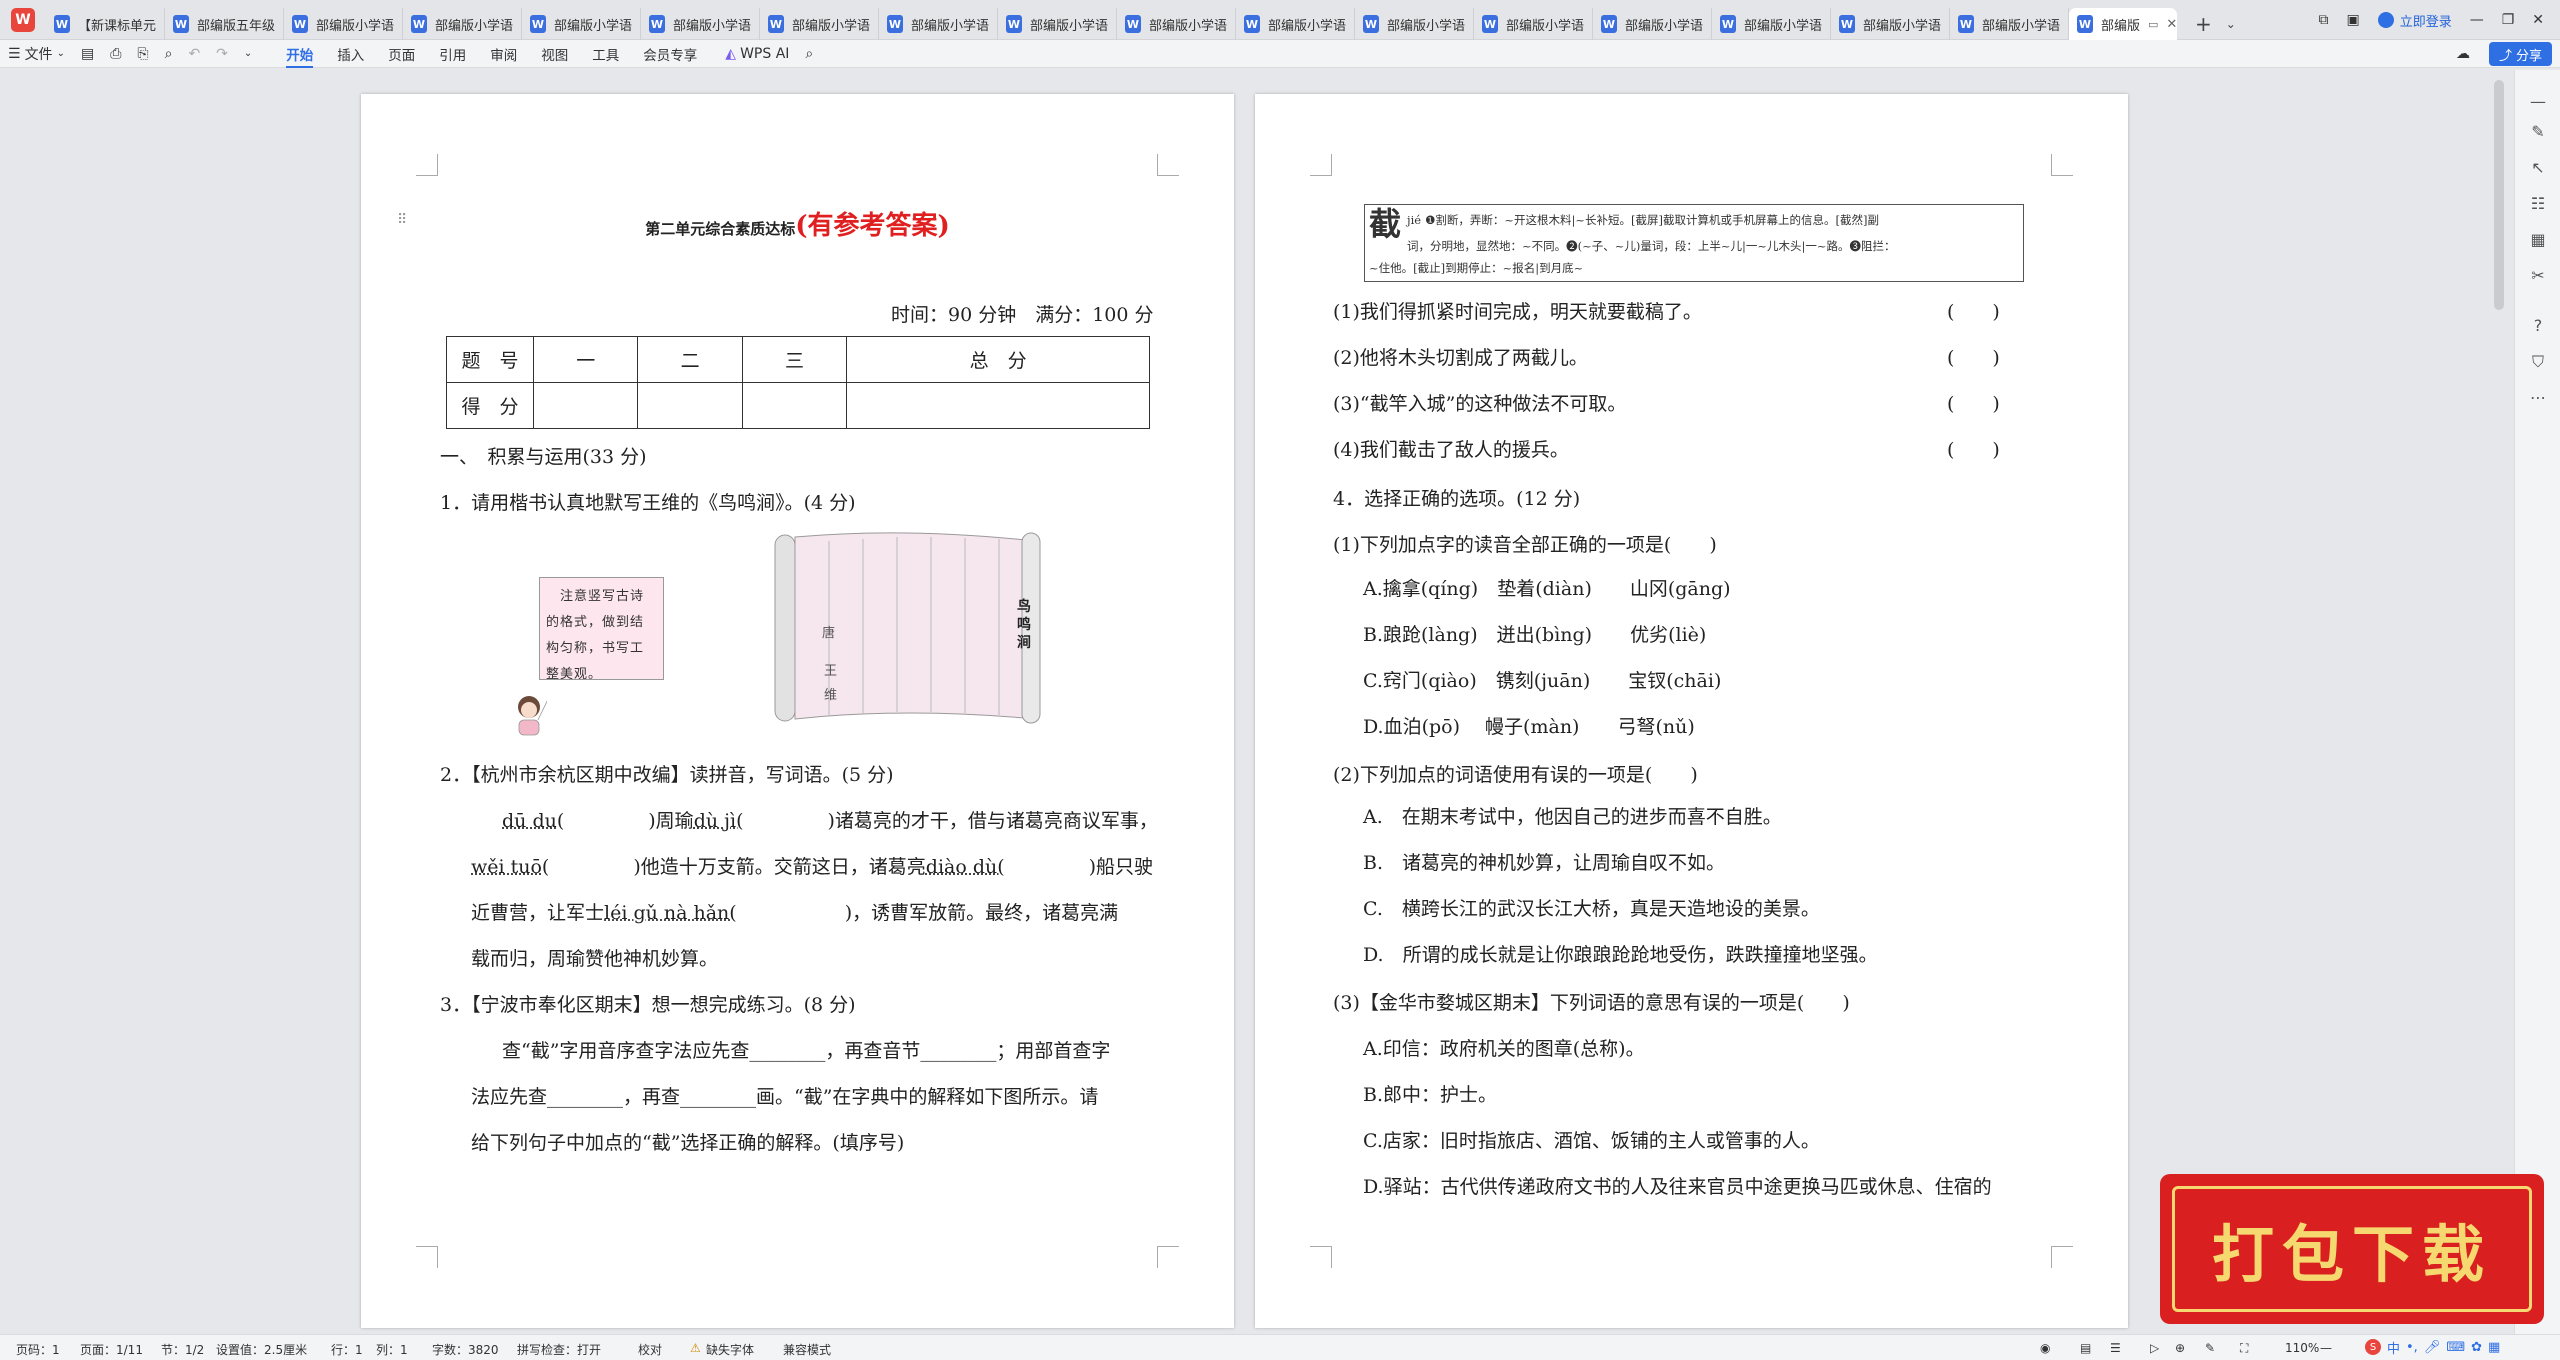  What do you see at coordinates (2432, 1347) in the screenshot?
I see `mic-icon: 🎤︎` at bounding box center [2432, 1347].